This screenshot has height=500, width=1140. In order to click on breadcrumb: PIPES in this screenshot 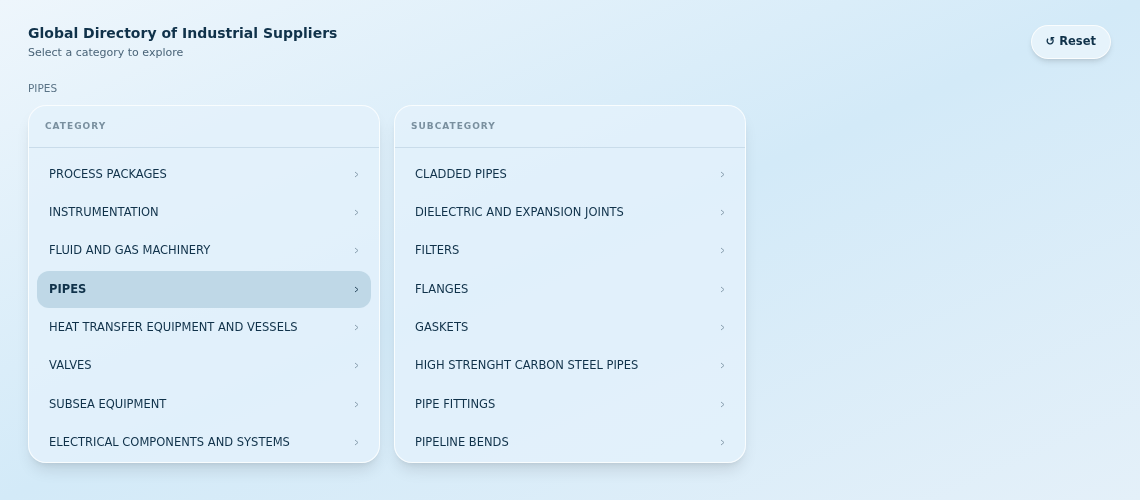, I will do `click(43, 88)`.